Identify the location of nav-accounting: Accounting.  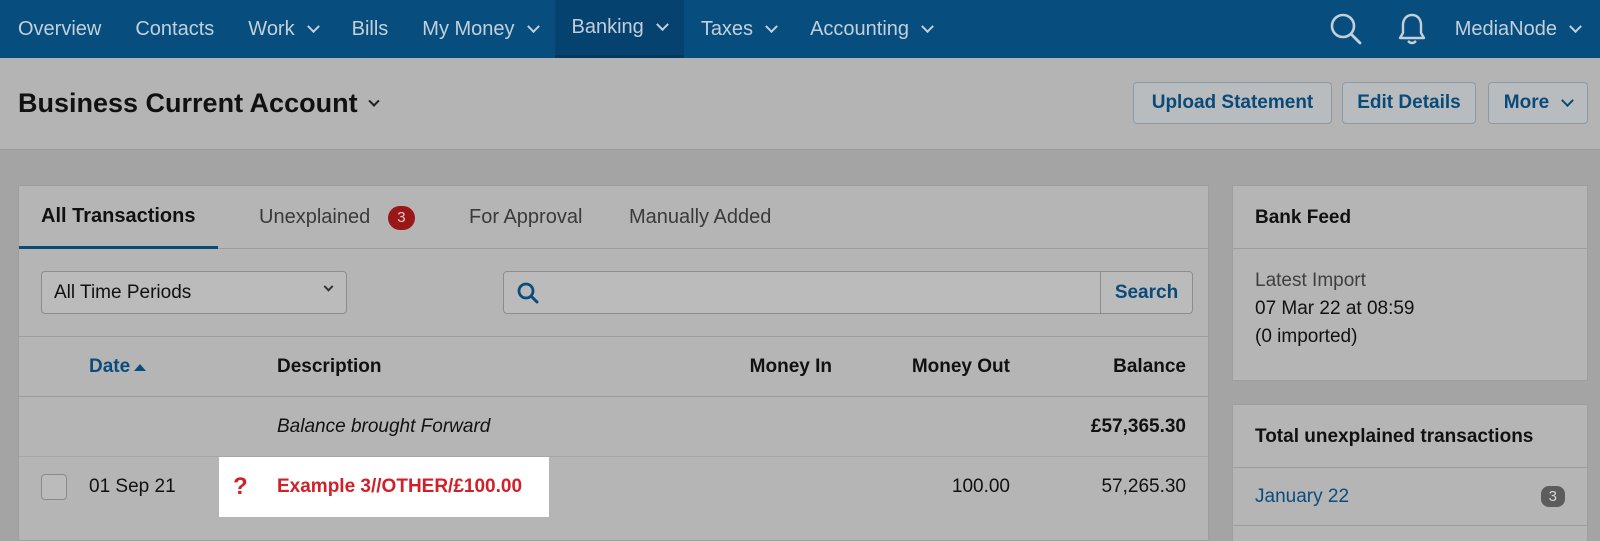
(871, 29).